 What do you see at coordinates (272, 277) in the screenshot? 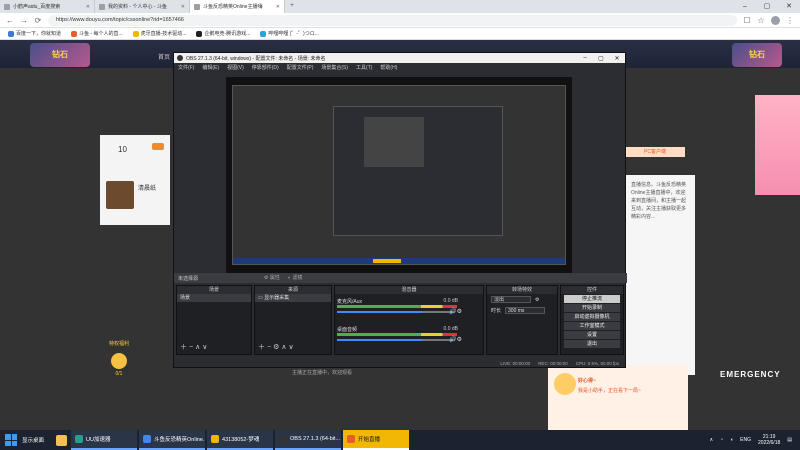
I see `properties-button: ⚙ 属性` at bounding box center [272, 277].